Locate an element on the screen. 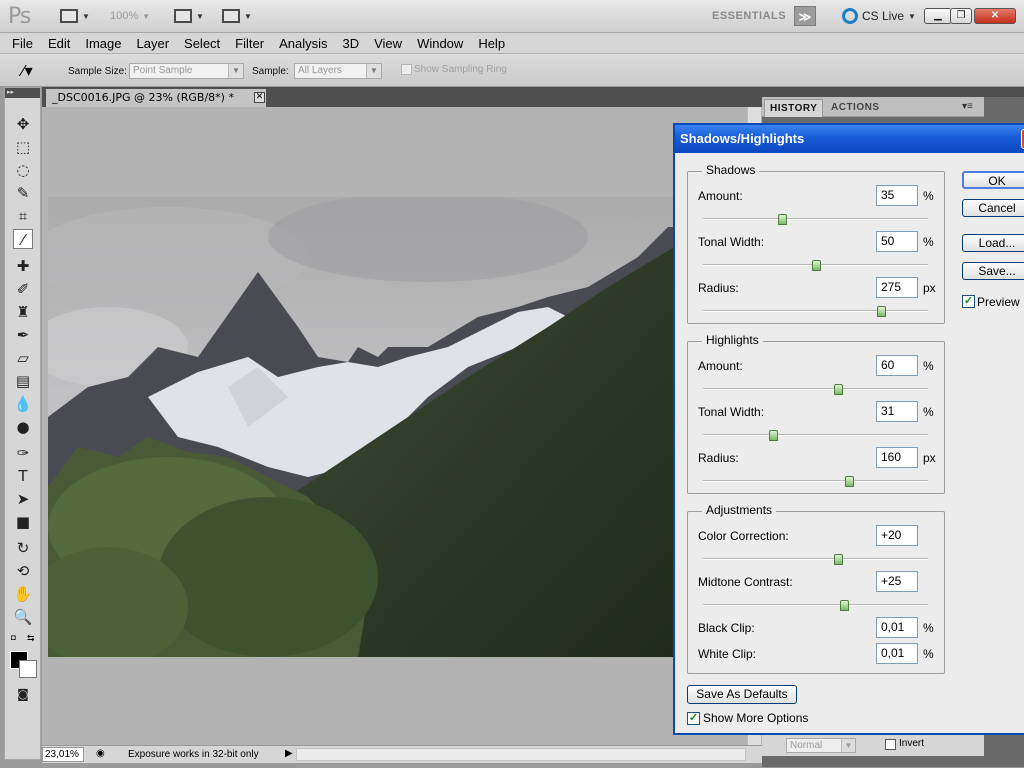 This screenshot has height=768, width=1024. history-brush-tool-icon: ✒ is located at coordinates (23, 335).